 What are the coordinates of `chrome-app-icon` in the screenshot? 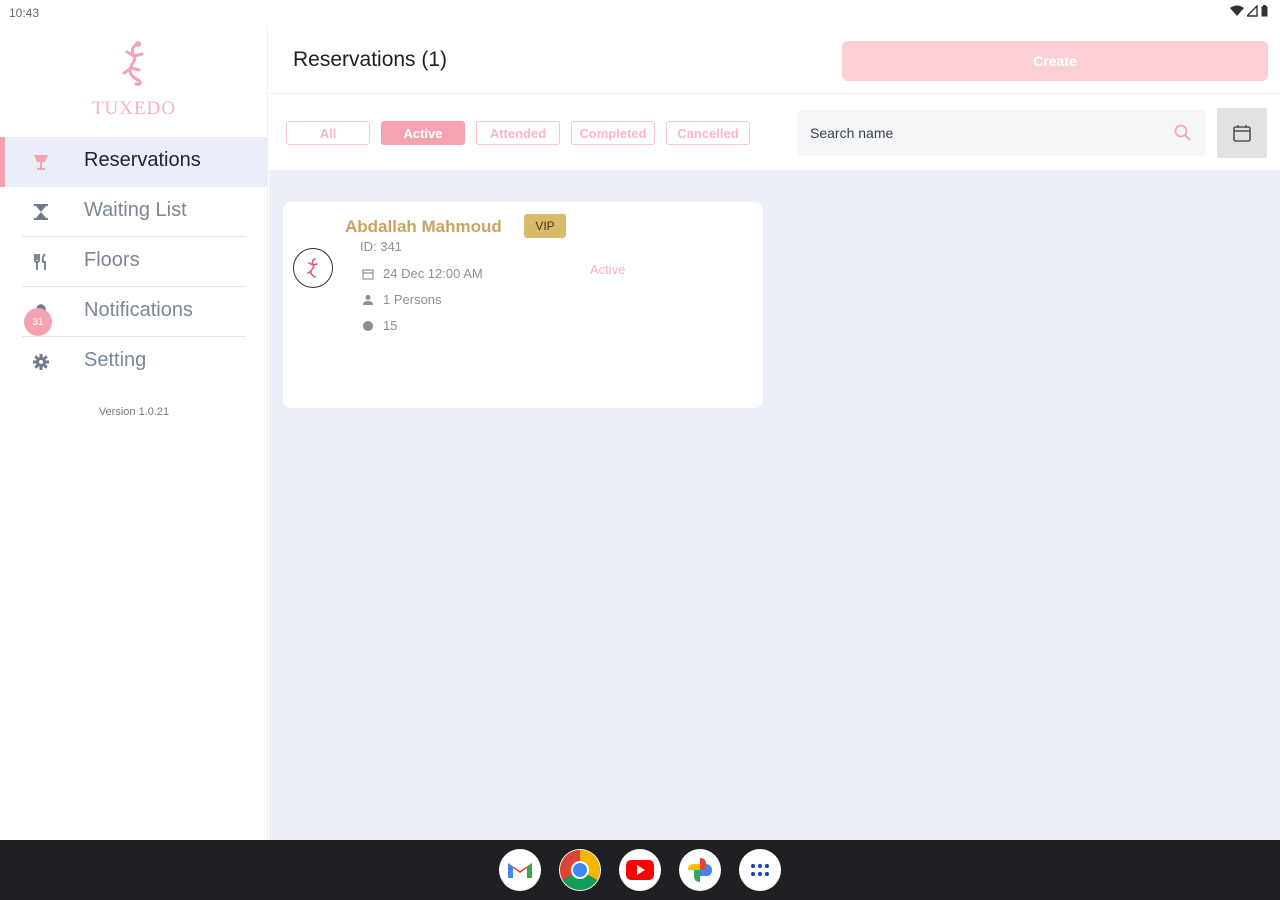 It's located at (580, 870).